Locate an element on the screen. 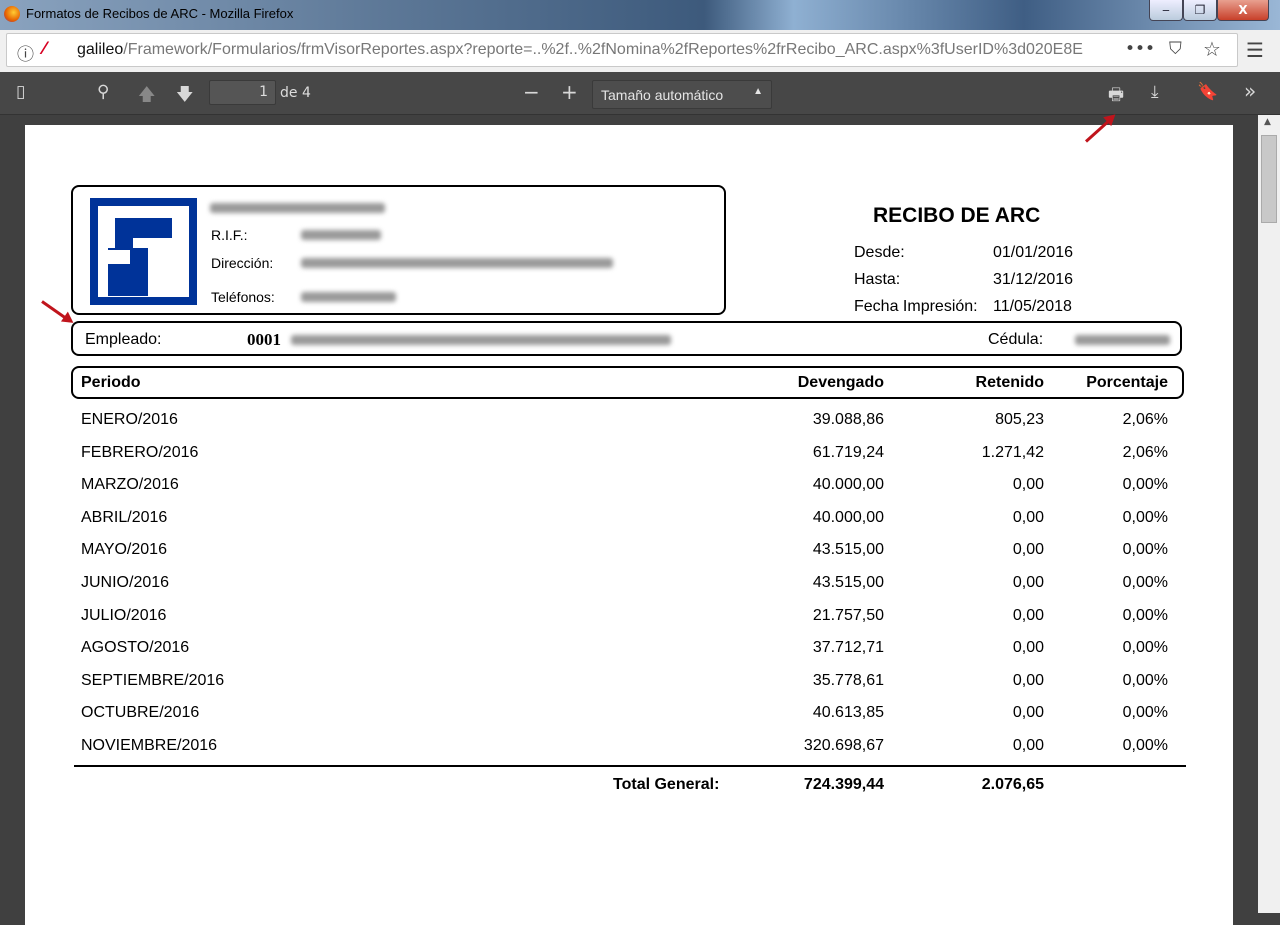 This screenshot has height=925, width=1280. hasta-label: Hasta: is located at coordinates (877, 279).